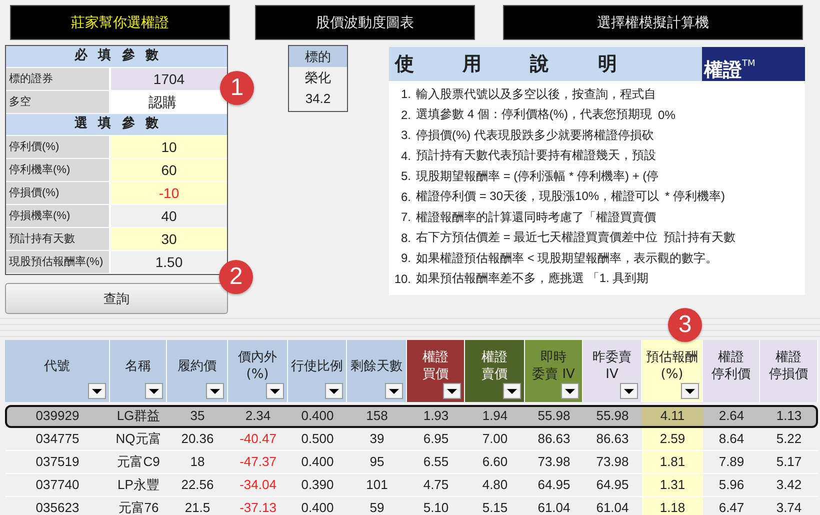 The width and height of the screenshot is (820, 515). Describe the element at coordinates (537, 237) in the screenshot. I see `guide-text: 右下方預估價差 = 最近七天權證買賣價差中位` at that location.